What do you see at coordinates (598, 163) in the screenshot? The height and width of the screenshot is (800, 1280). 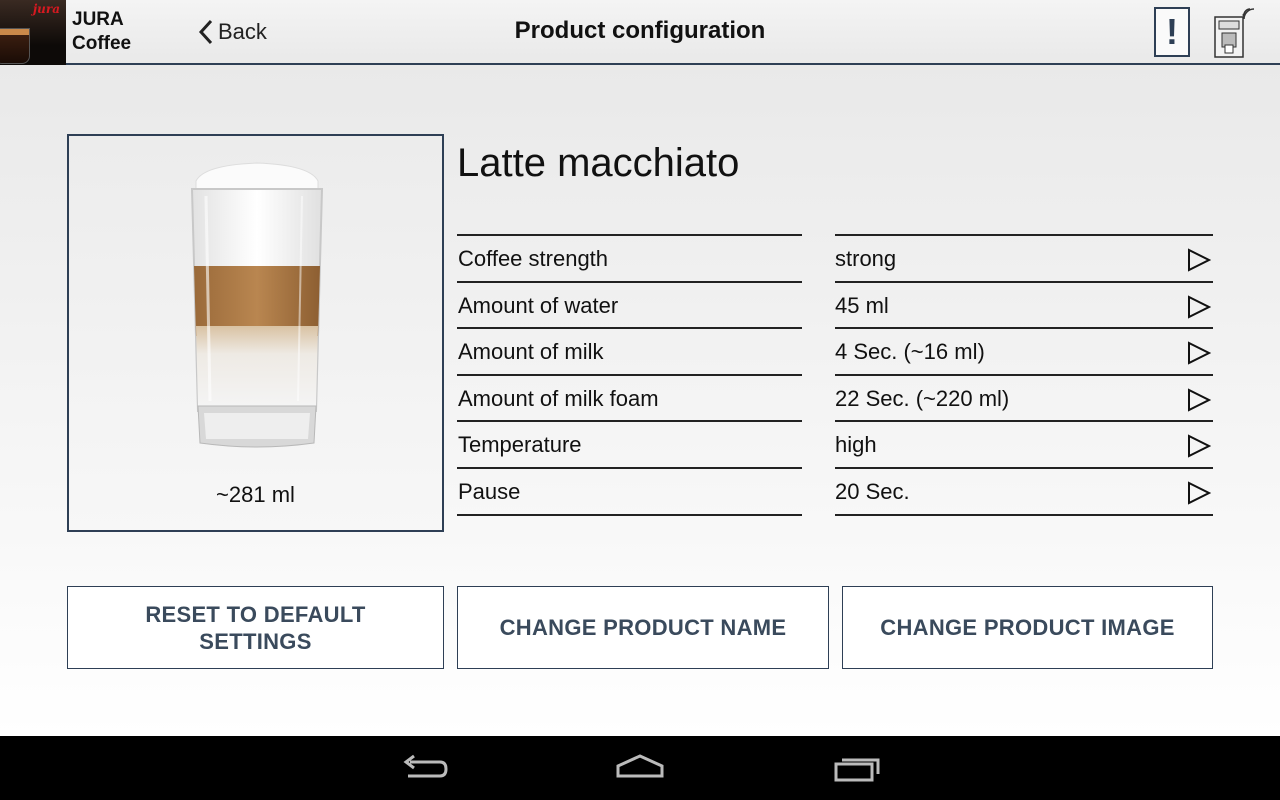 I see `product-name: Latte macchiato` at bounding box center [598, 163].